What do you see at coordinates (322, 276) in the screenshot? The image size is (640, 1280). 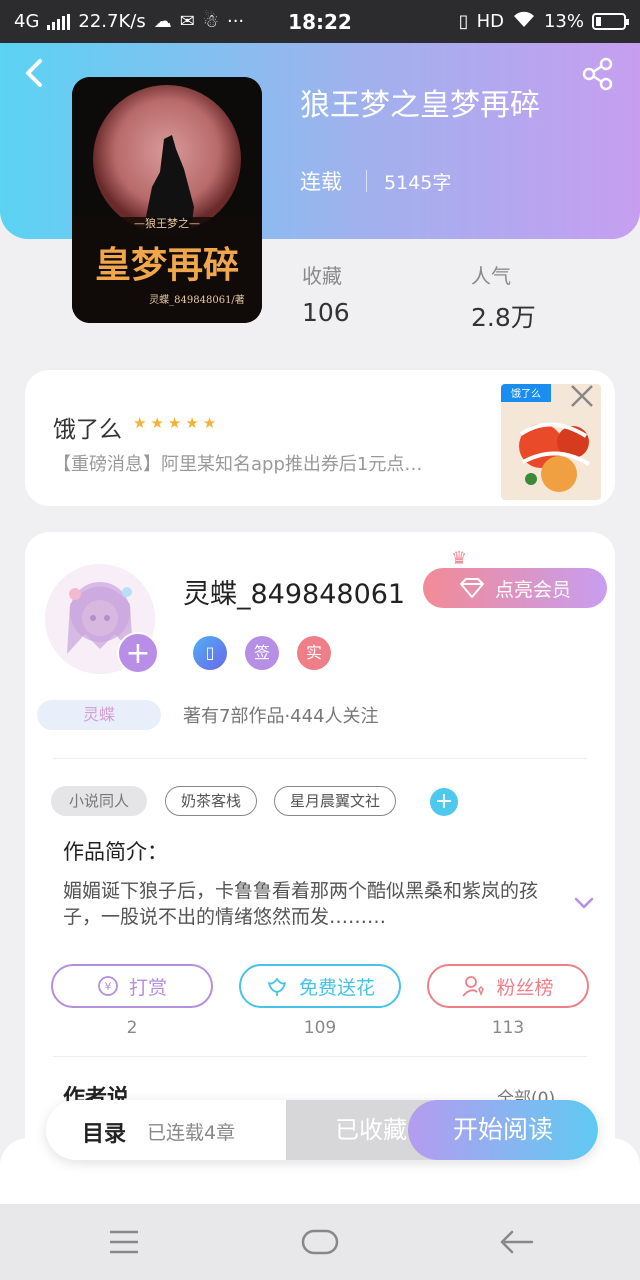 I see `favorites-label: 收藏` at bounding box center [322, 276].